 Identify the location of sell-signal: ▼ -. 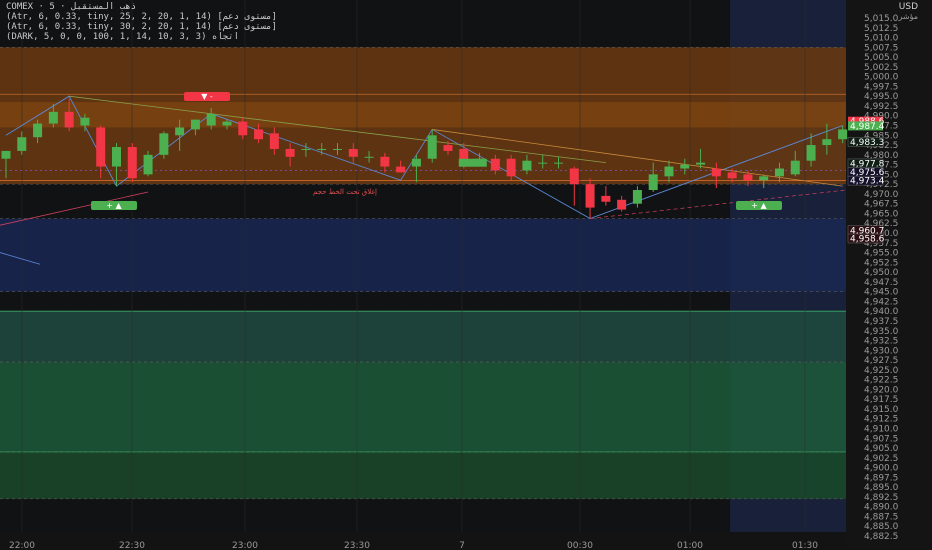
(207, 96).